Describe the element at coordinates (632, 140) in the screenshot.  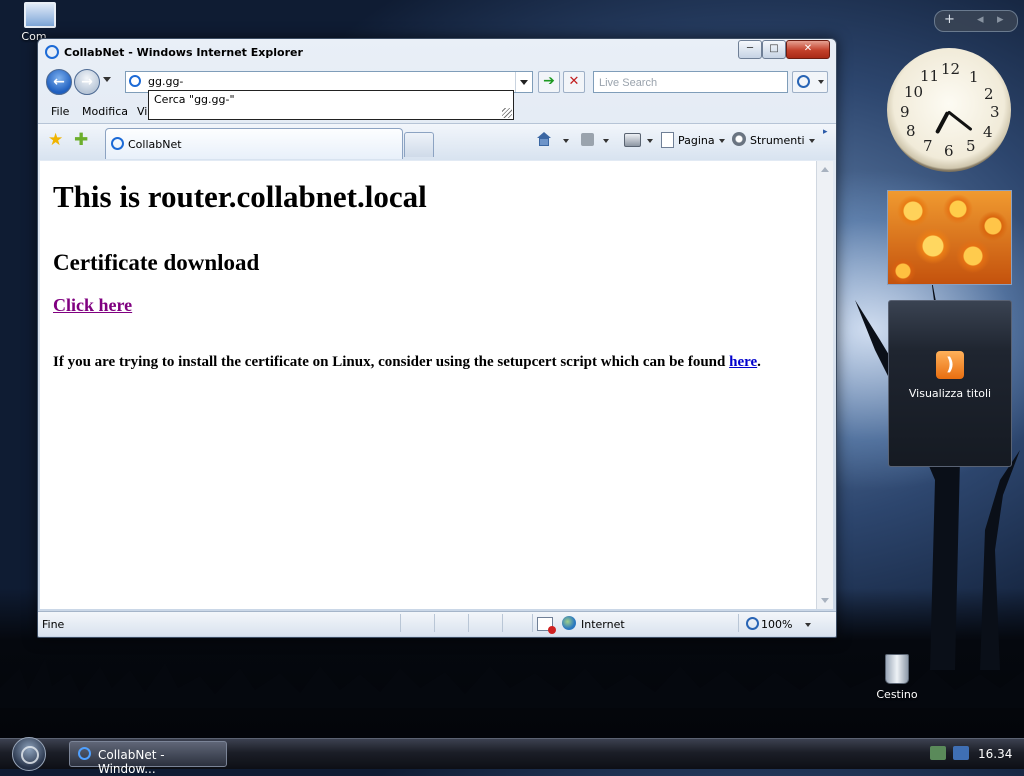
I see `print-icon` at that location.